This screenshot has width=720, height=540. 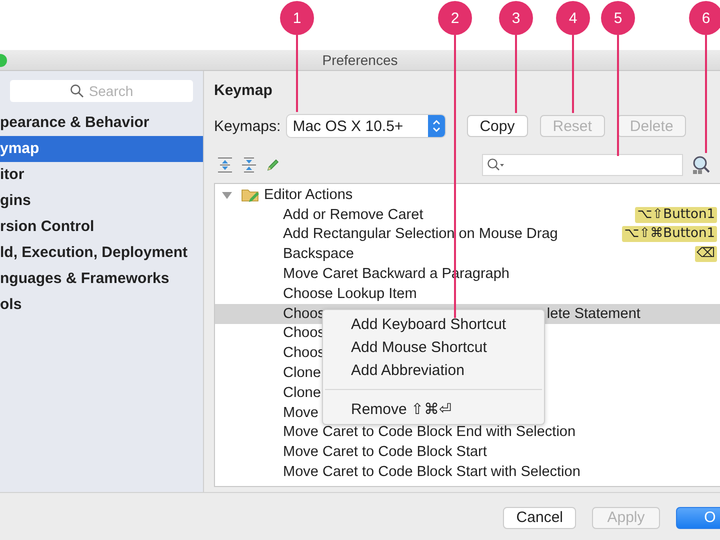 What do you see at coordinates (669, 234) in the screenshot?
I see `shortcut-badge: ⌥⇧⌘Button1` at bounding box center [669, 234].